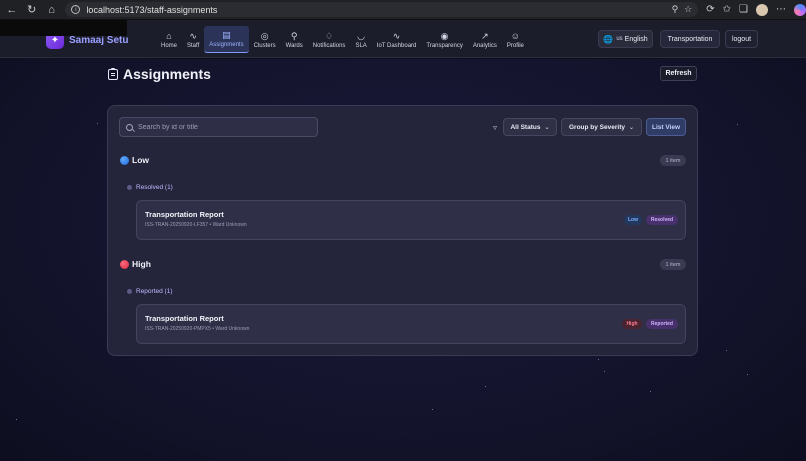 This screenshot has width=806, height=461. I want to click on nav-iot-dashboard: ∿ IoT Dashboard, so click(397, 39).